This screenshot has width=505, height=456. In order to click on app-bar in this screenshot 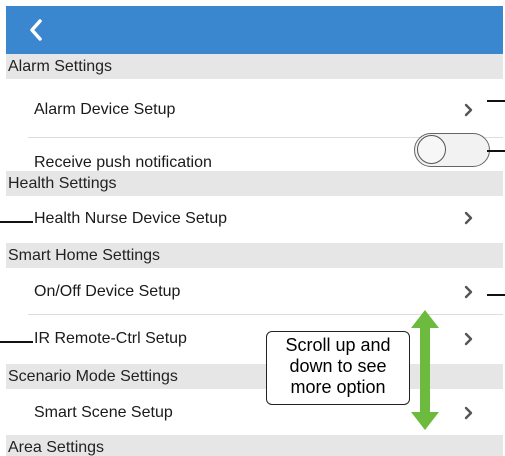, I will do `click(254, 30)`.